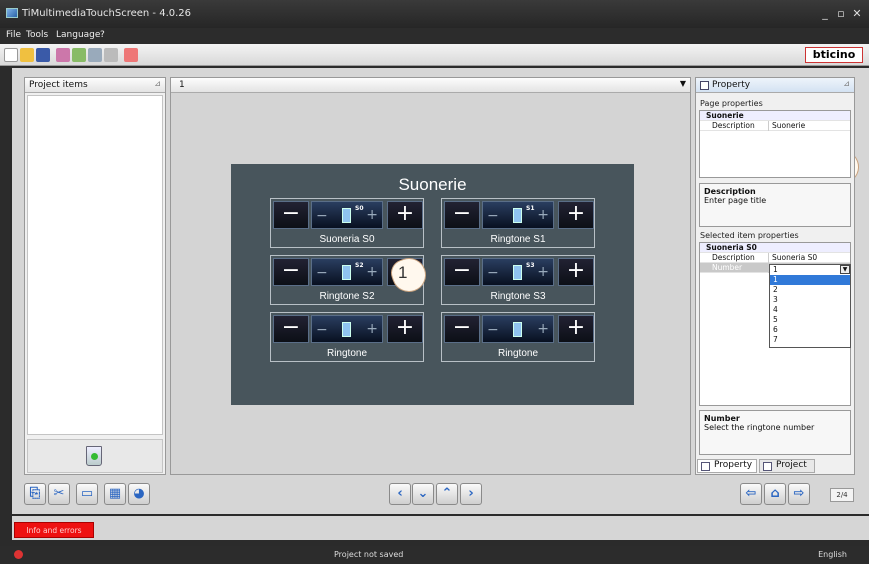 The width and height of the screenshot is (869, 564). What do you see at coordinates (11, 55) in the screenshot?
I see `new-icon` at bounding box center [11, 55].